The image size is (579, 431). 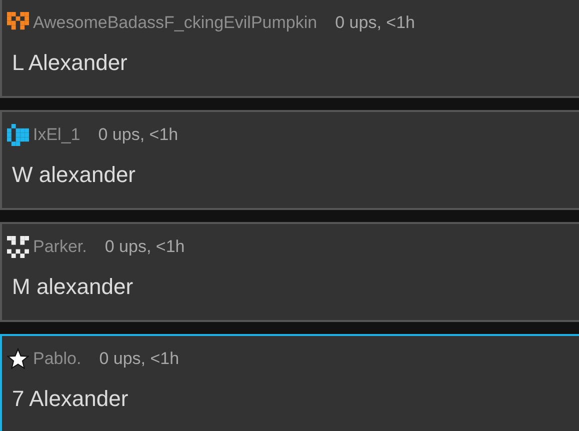 What do you see at coordinates (70, 398) in the screenshot?
I see `comment-text: 7 Alexander` at bounding box center [70, 398].